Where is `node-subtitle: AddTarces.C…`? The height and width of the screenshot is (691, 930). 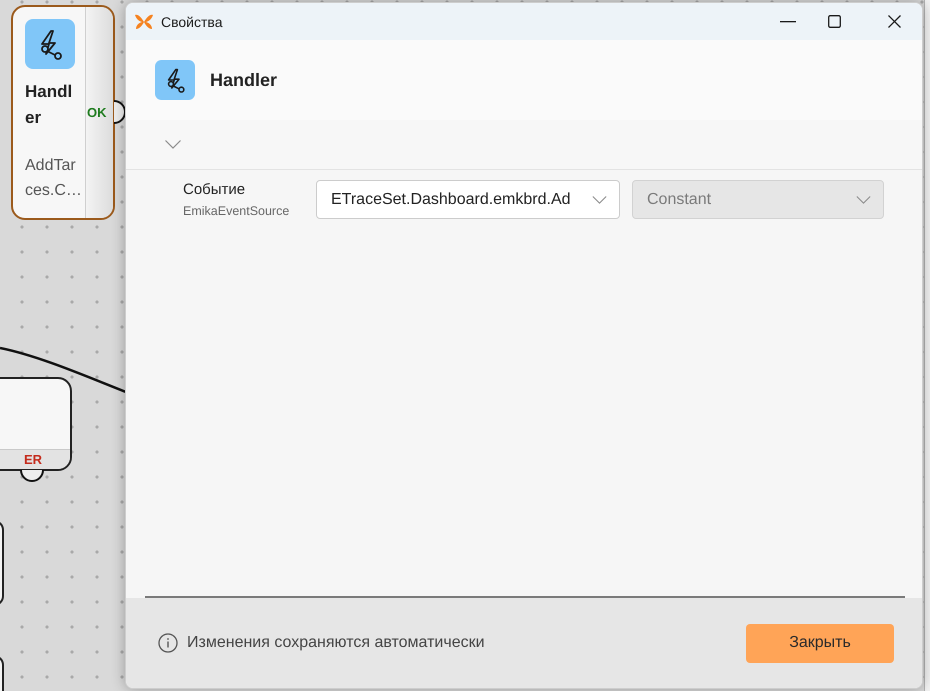 node-subtitle: AddTarces.C… is located at coordinates (54, 178).